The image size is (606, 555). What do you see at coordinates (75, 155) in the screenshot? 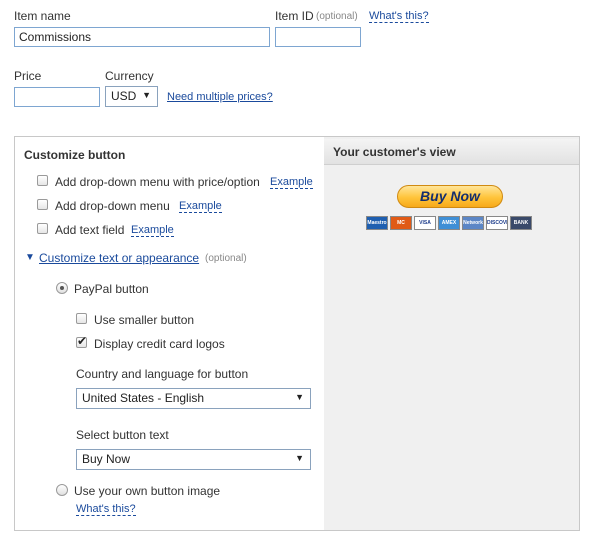
I see `customize-title: Customize button` at bounding box center [75, 155].